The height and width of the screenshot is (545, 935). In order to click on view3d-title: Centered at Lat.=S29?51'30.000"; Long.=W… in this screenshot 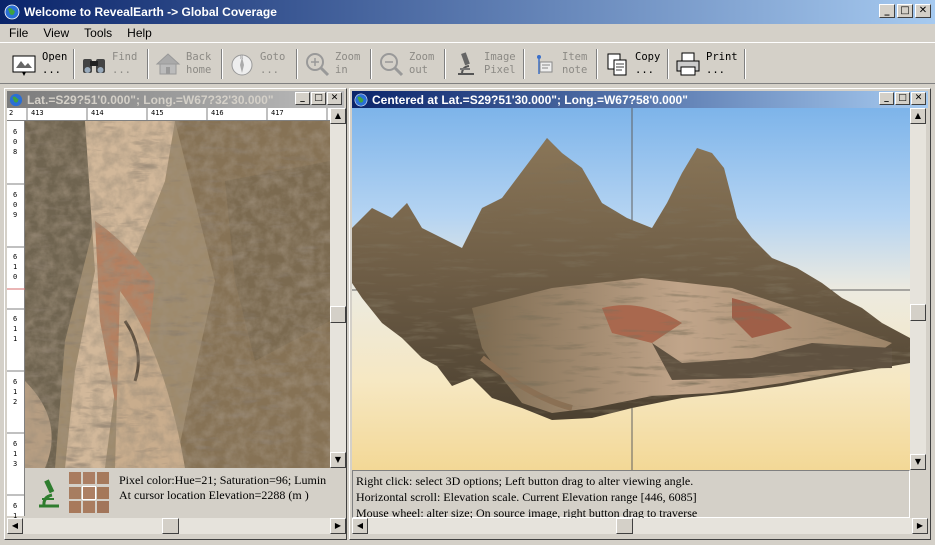, I will do `click(530, 99)`.